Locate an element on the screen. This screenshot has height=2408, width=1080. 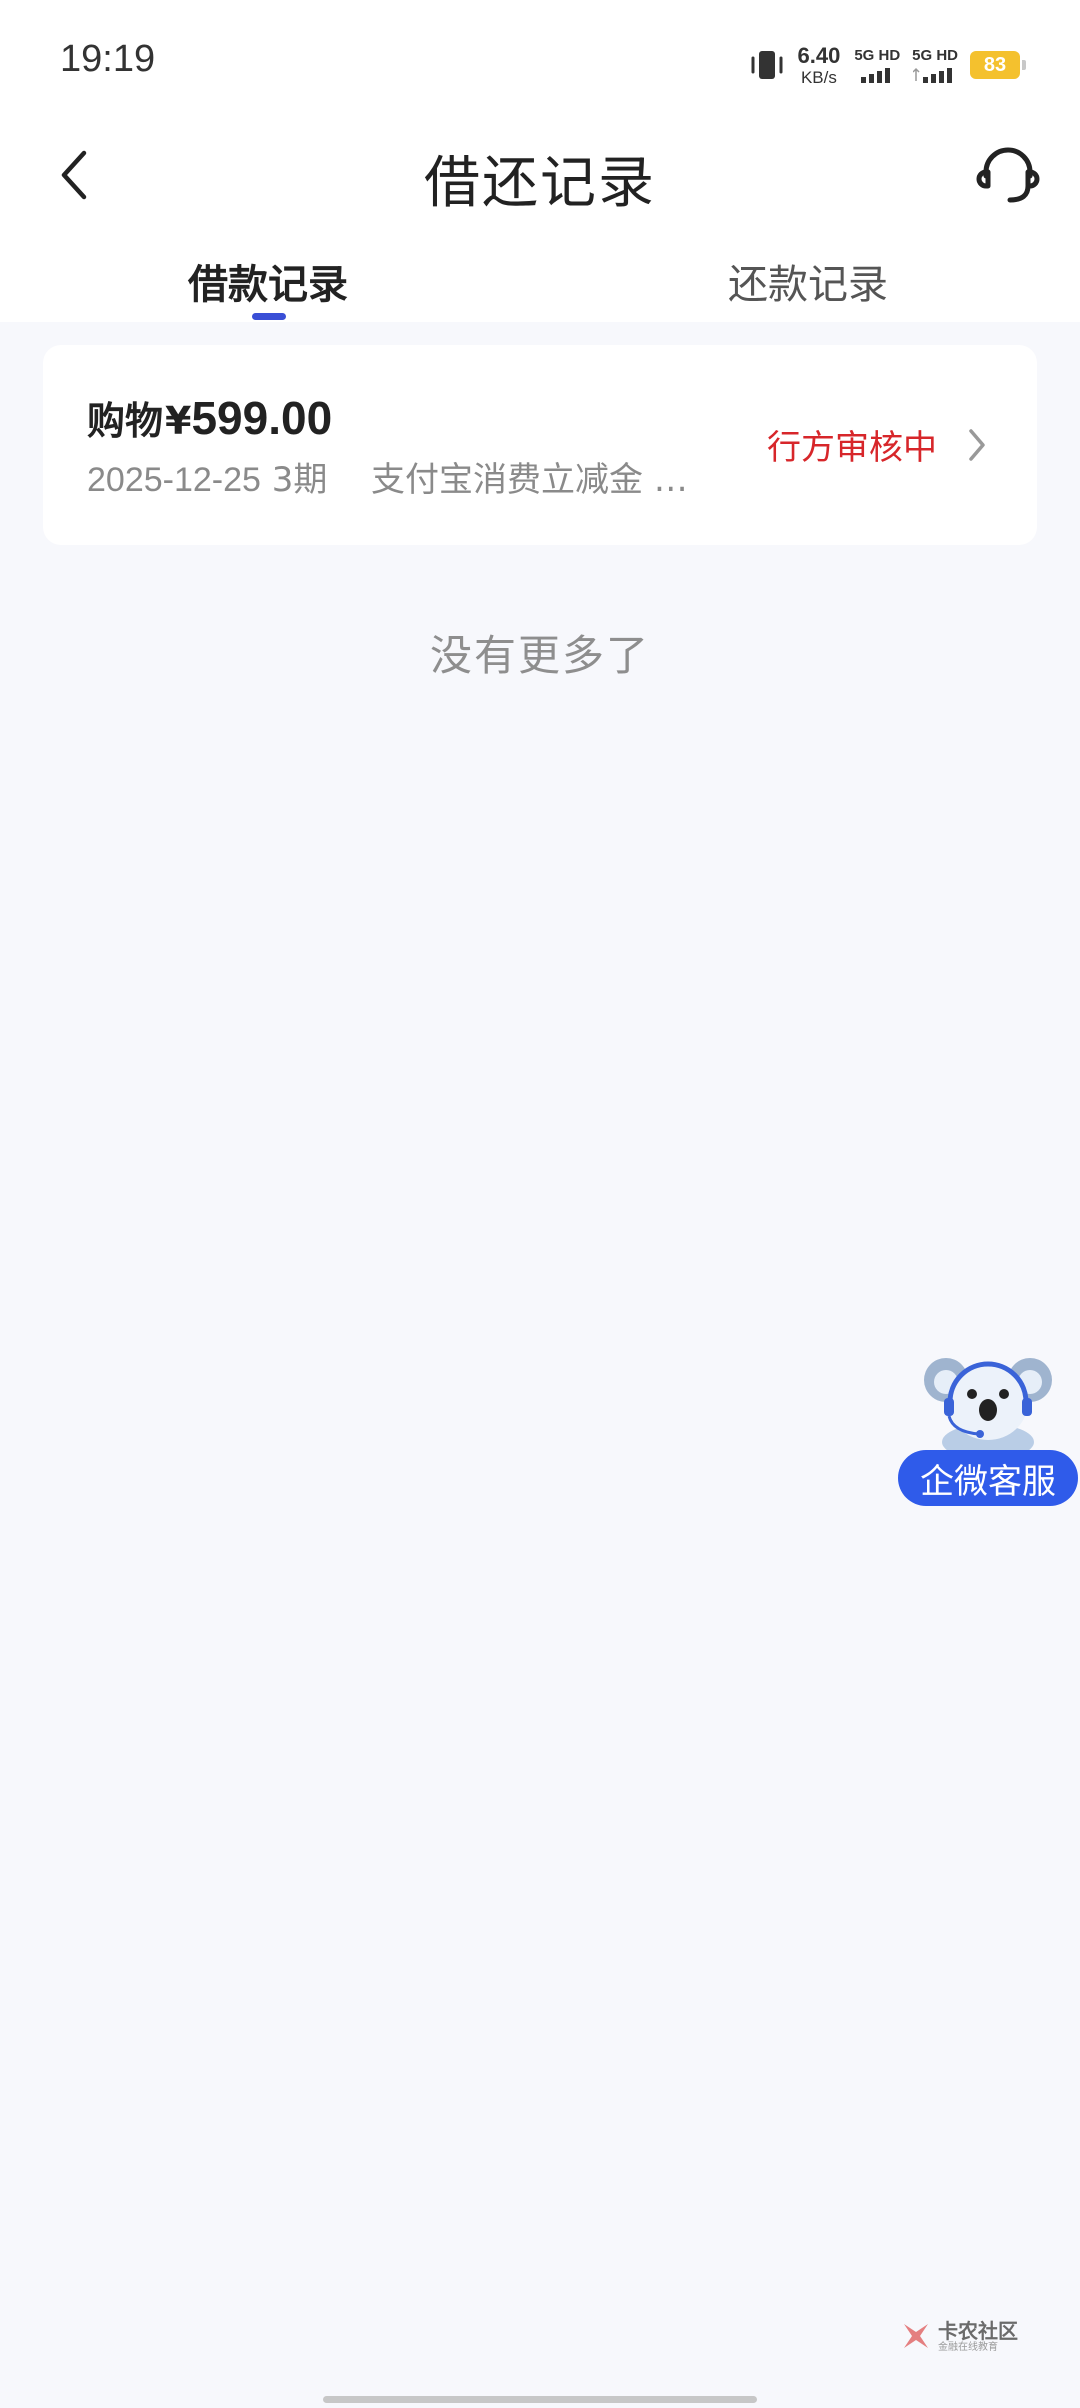
signal-sim1: 5G HD is located at coordinates (877, 65).